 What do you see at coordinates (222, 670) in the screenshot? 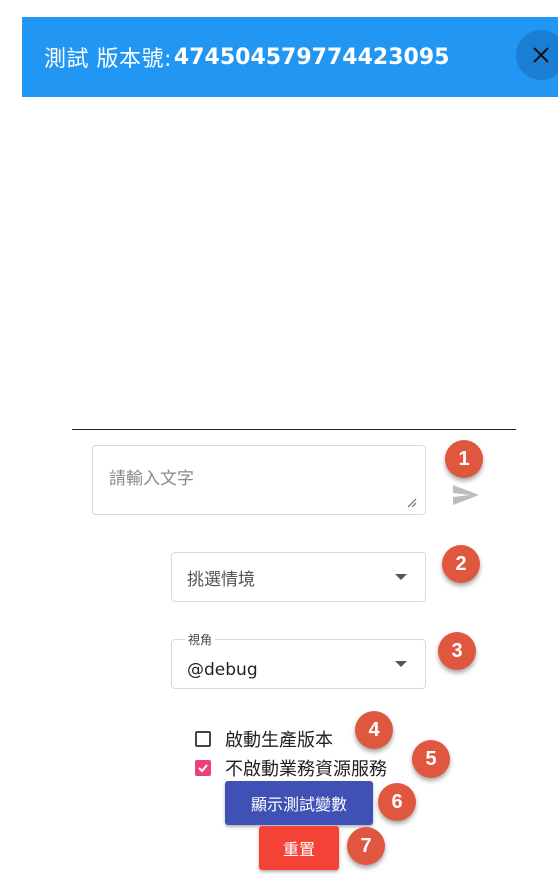
I see `perspective-select-value: @debug` at bounding box center [222, 670].